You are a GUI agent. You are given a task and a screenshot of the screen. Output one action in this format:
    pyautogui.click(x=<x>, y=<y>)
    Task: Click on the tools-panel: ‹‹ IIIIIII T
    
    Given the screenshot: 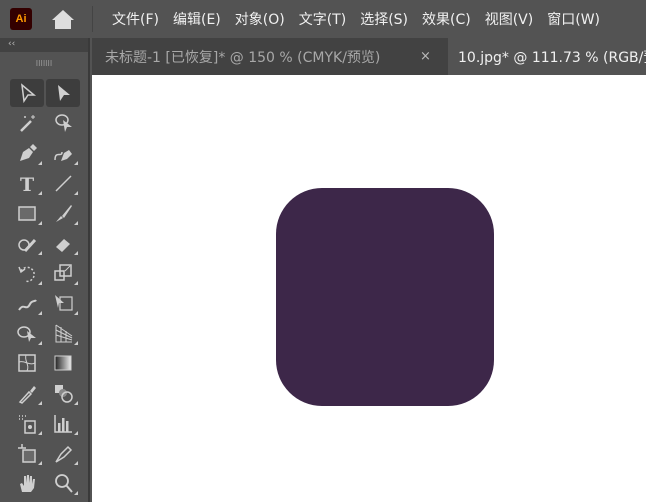 What is the action you would take?
    pyautogui.click(x=45, y=270)
    